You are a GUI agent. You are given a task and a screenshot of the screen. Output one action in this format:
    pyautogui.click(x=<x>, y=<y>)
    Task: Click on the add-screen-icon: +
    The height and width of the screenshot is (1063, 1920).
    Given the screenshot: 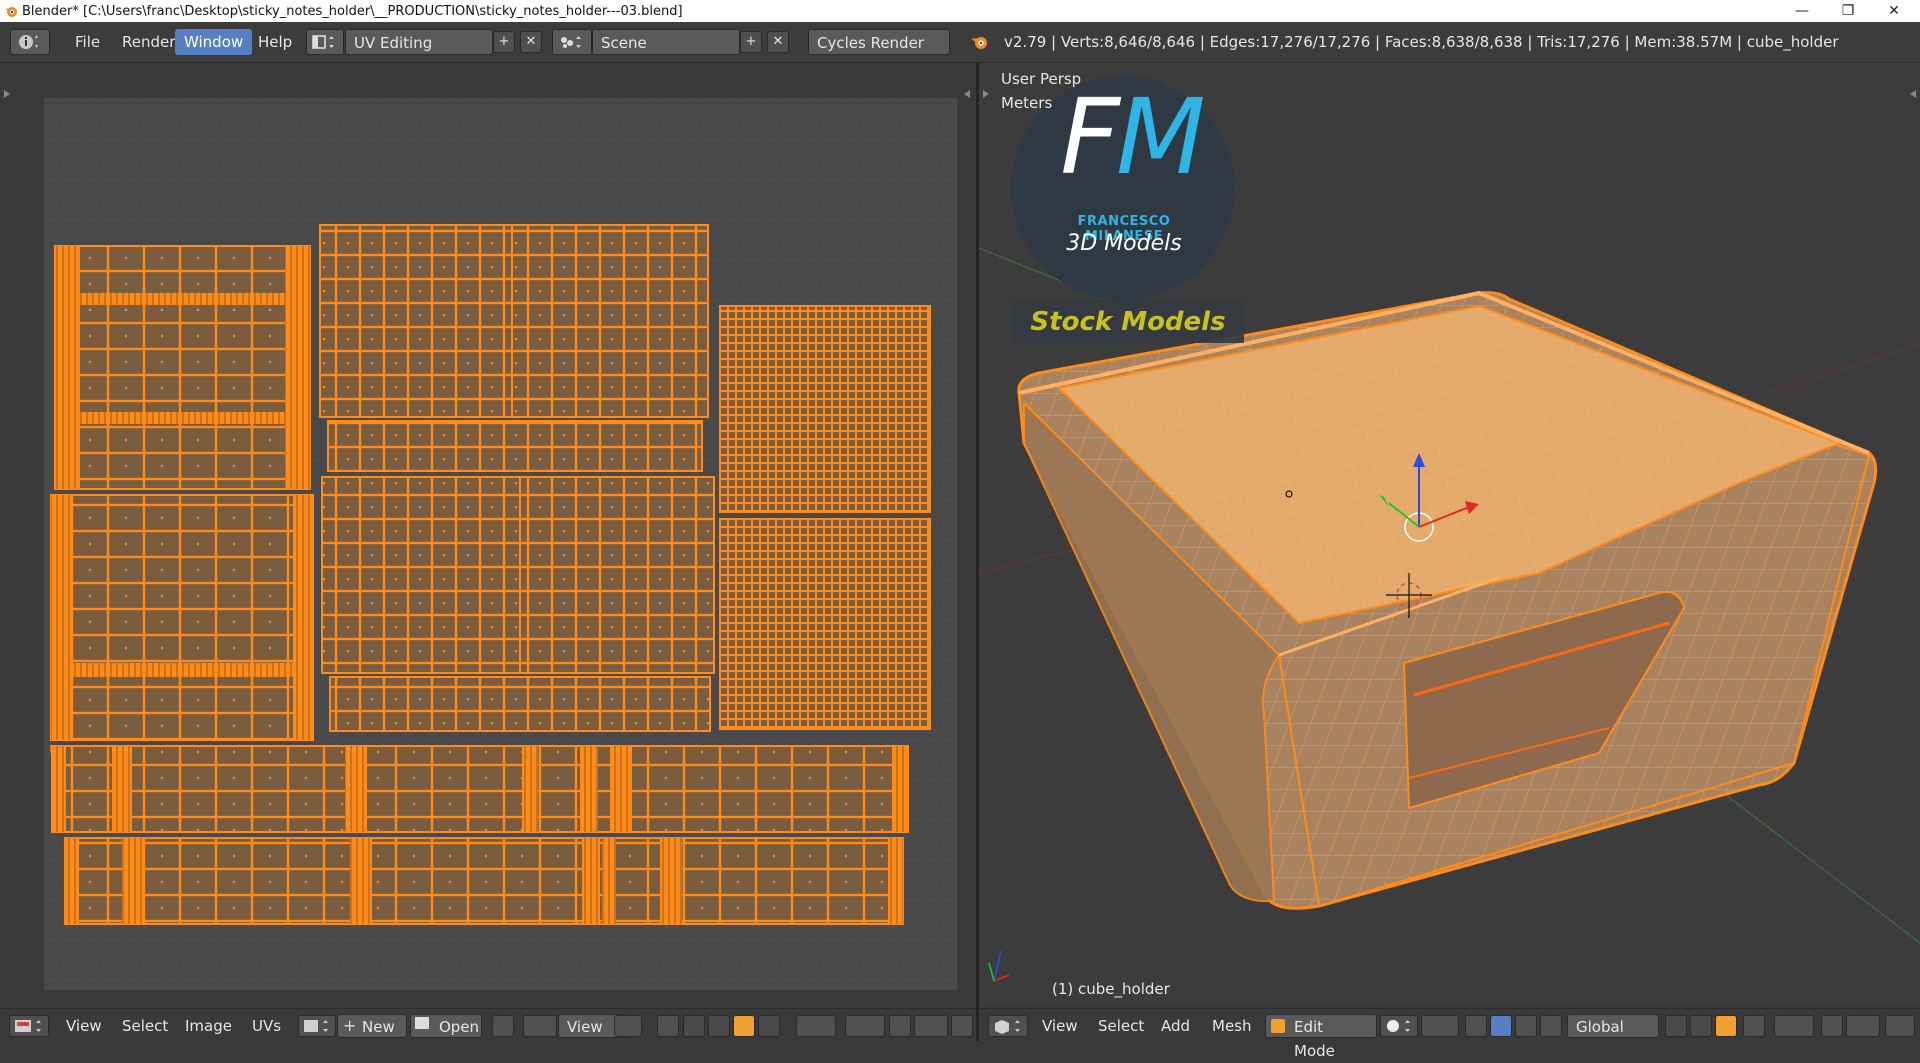 What is the action you would take?
    pyautogui.click(x=504, y=42)
    